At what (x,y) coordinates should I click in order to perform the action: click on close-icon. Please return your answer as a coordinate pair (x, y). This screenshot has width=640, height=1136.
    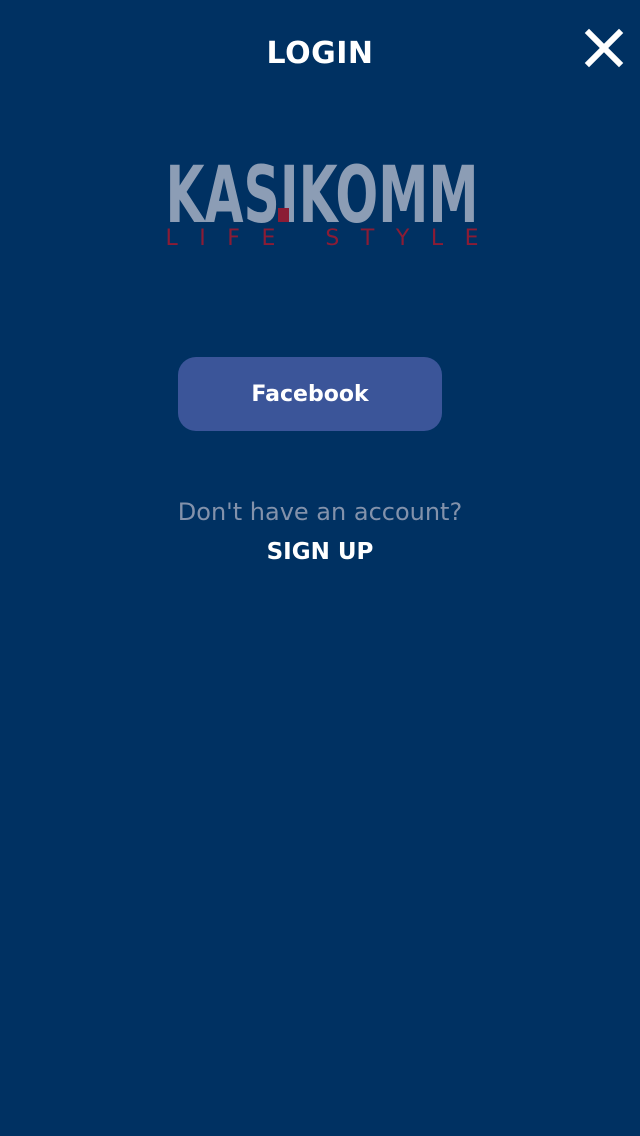
    Looking at the image, I should click on (604, 48).